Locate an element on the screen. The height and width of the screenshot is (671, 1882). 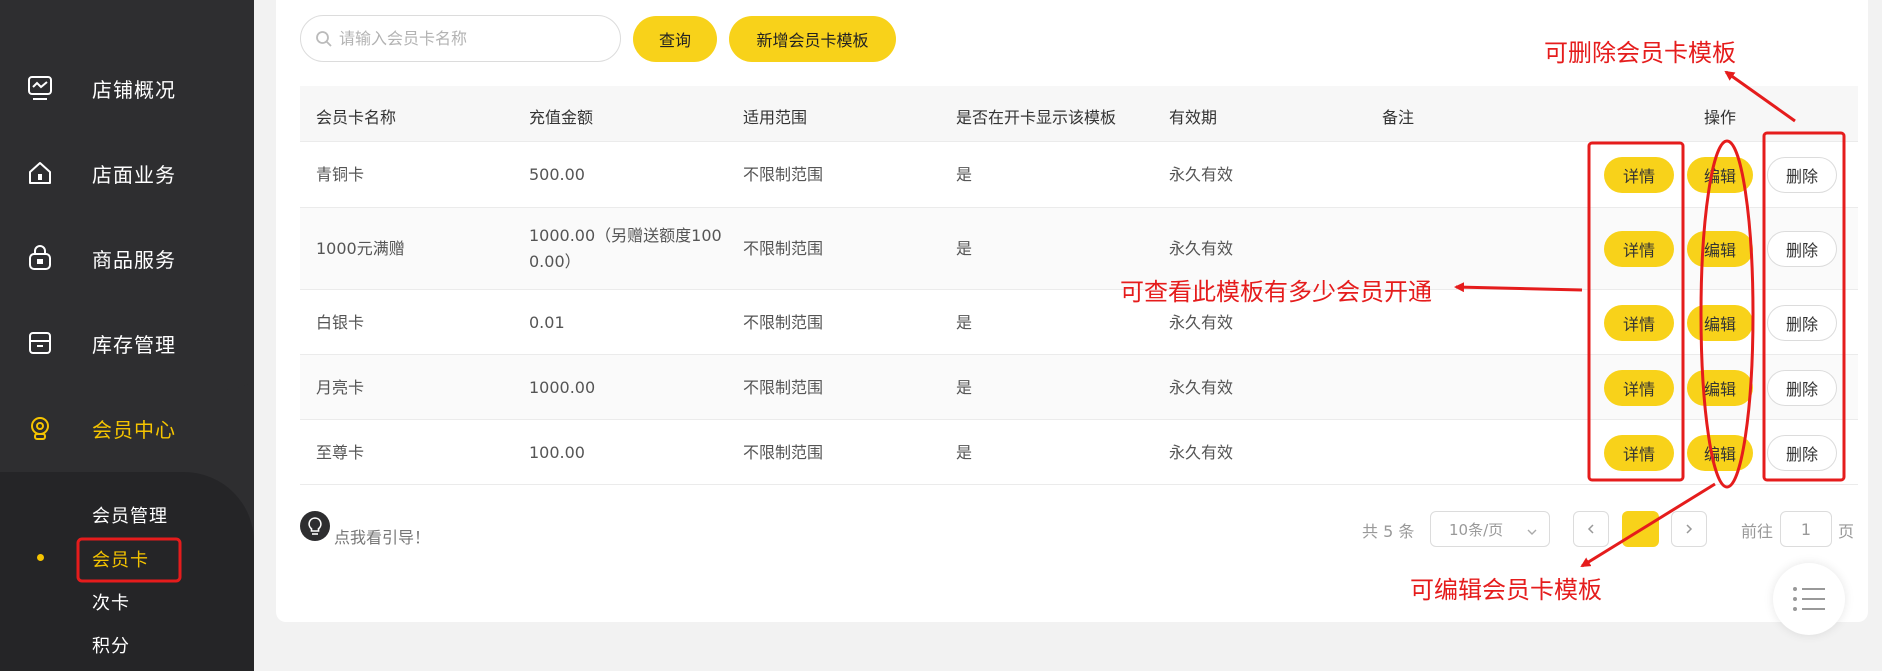
table-header: 会员卡名称 充值金额 适用范围 是否在开卡显示该模板 有效期 备注 操作 is located at coordinates (1079, 114).